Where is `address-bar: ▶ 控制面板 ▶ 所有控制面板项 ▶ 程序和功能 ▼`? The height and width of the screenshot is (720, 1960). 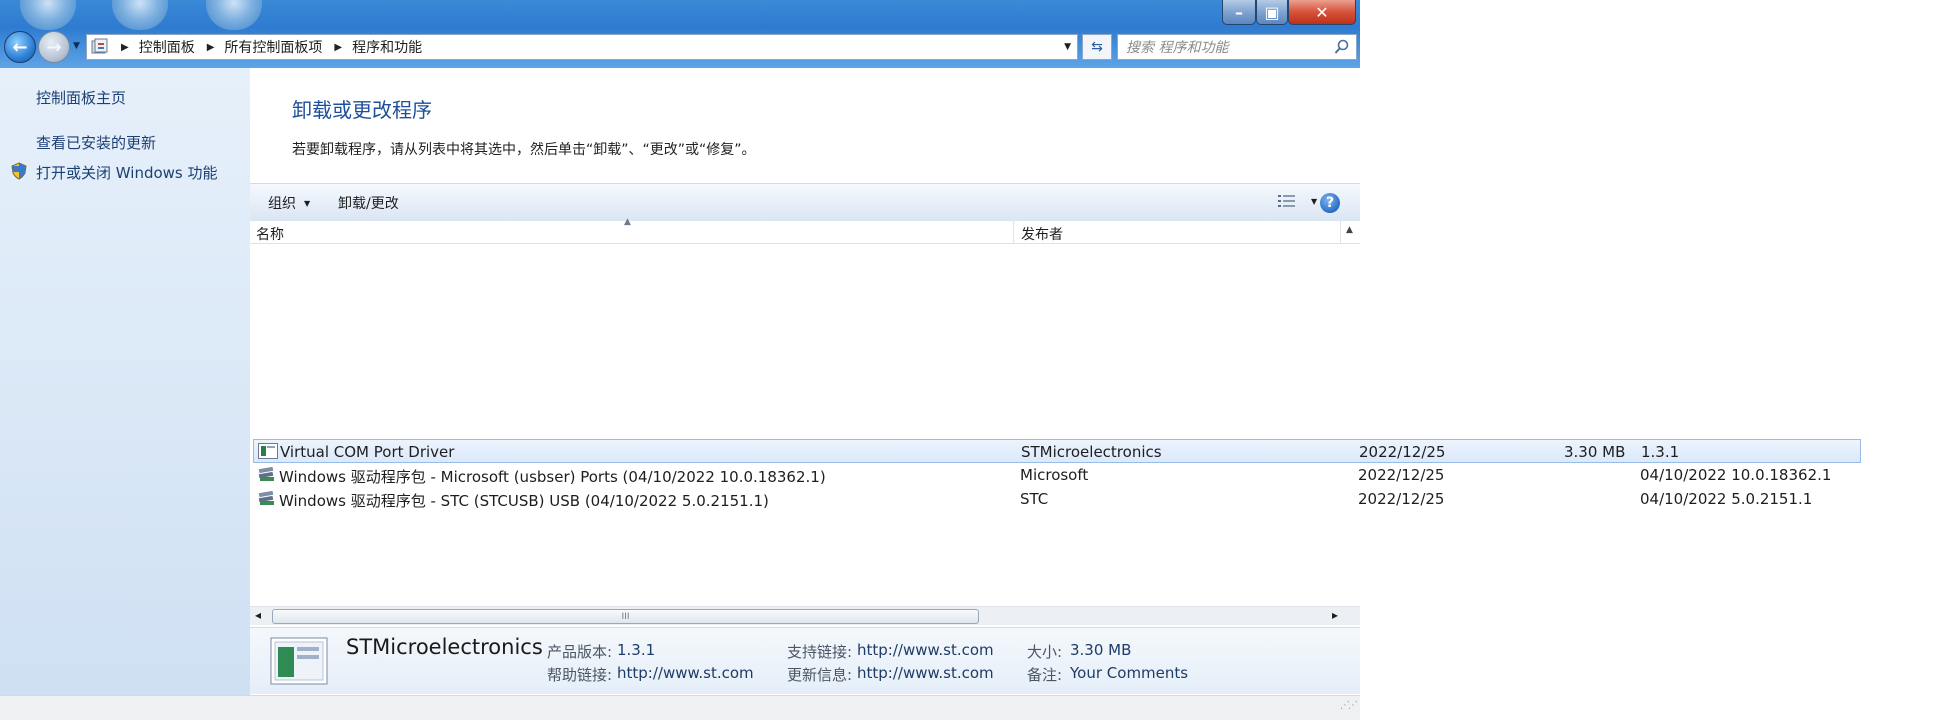 address-bar: ▶ 控制面板 ▶ 所有控制面板项 ▶ 程序和功能 ▼ is located at coordinates (582, 47).